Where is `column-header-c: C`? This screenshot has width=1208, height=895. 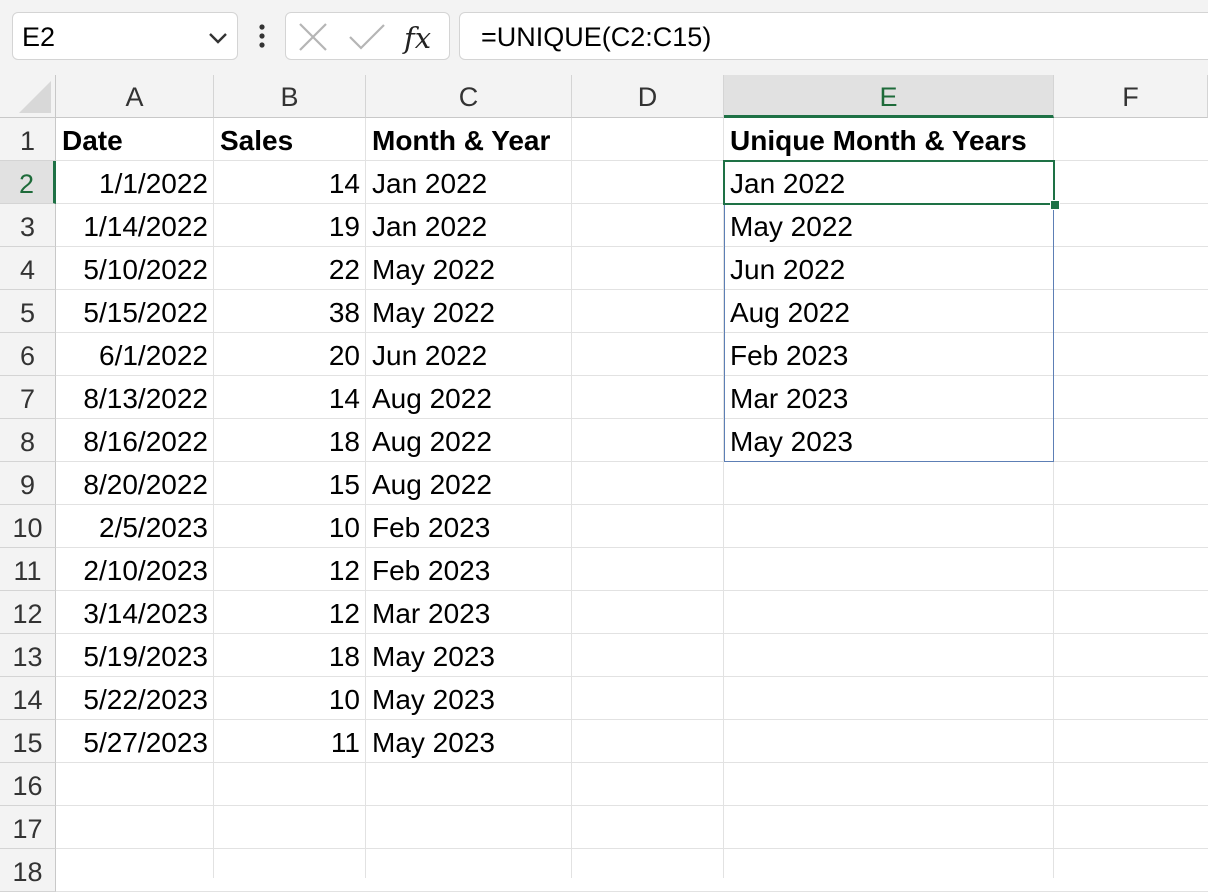
column-header-c: C is located at coordinates (469, 96).